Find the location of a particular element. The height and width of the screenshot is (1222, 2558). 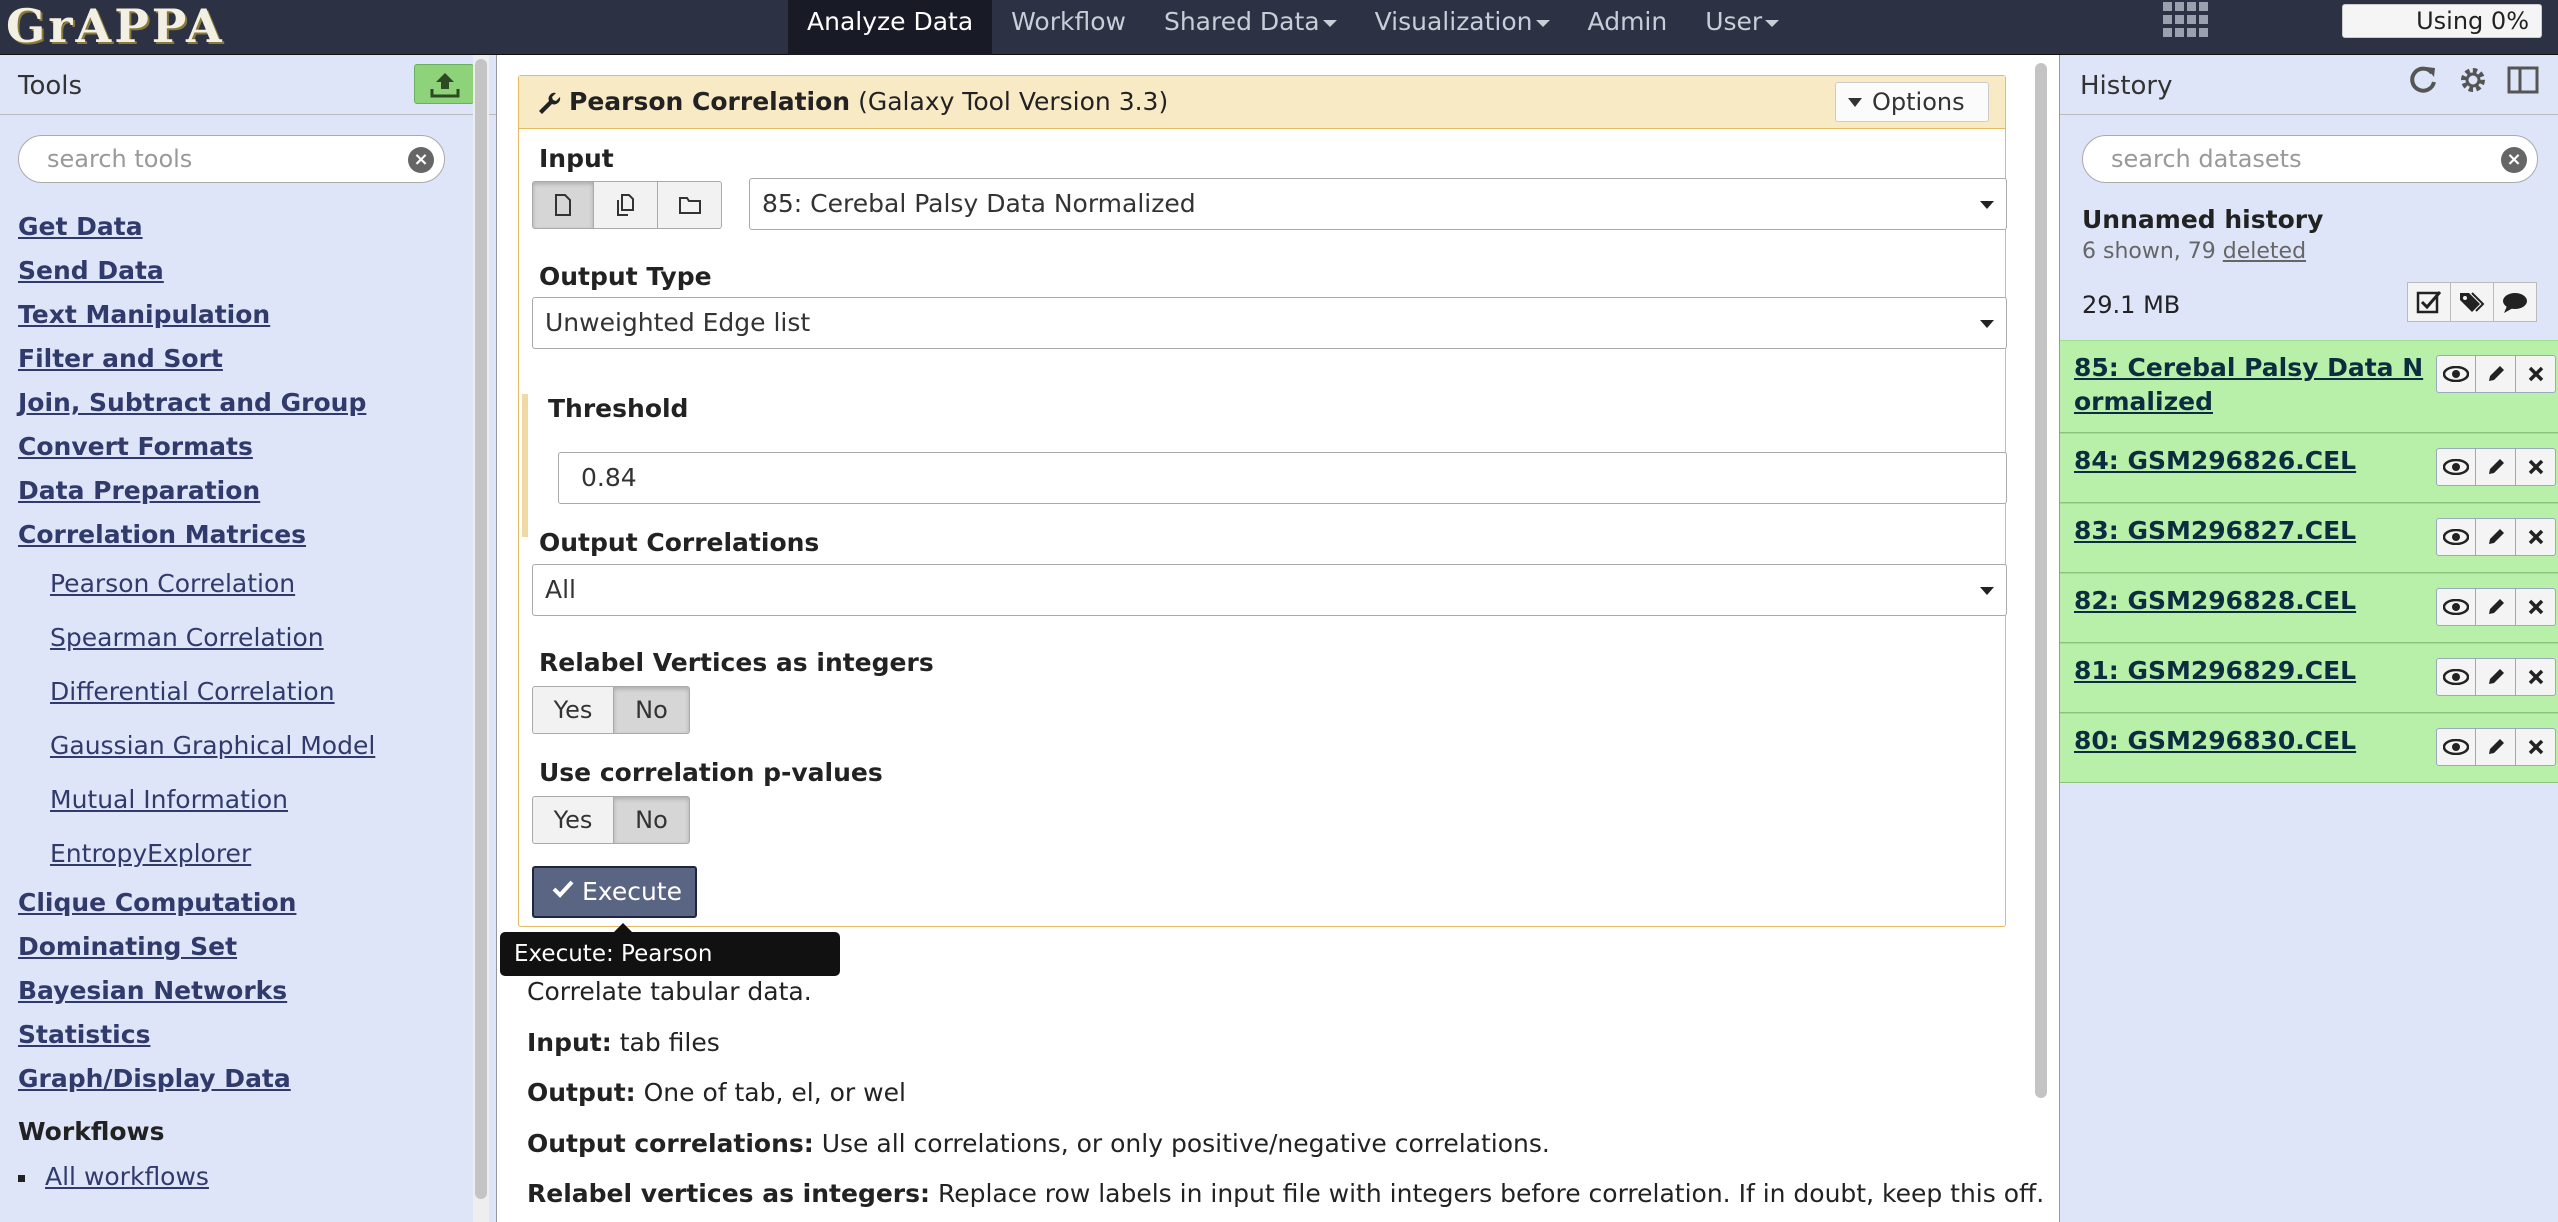

execute-button: Execute is located at coordinates (614, 892).